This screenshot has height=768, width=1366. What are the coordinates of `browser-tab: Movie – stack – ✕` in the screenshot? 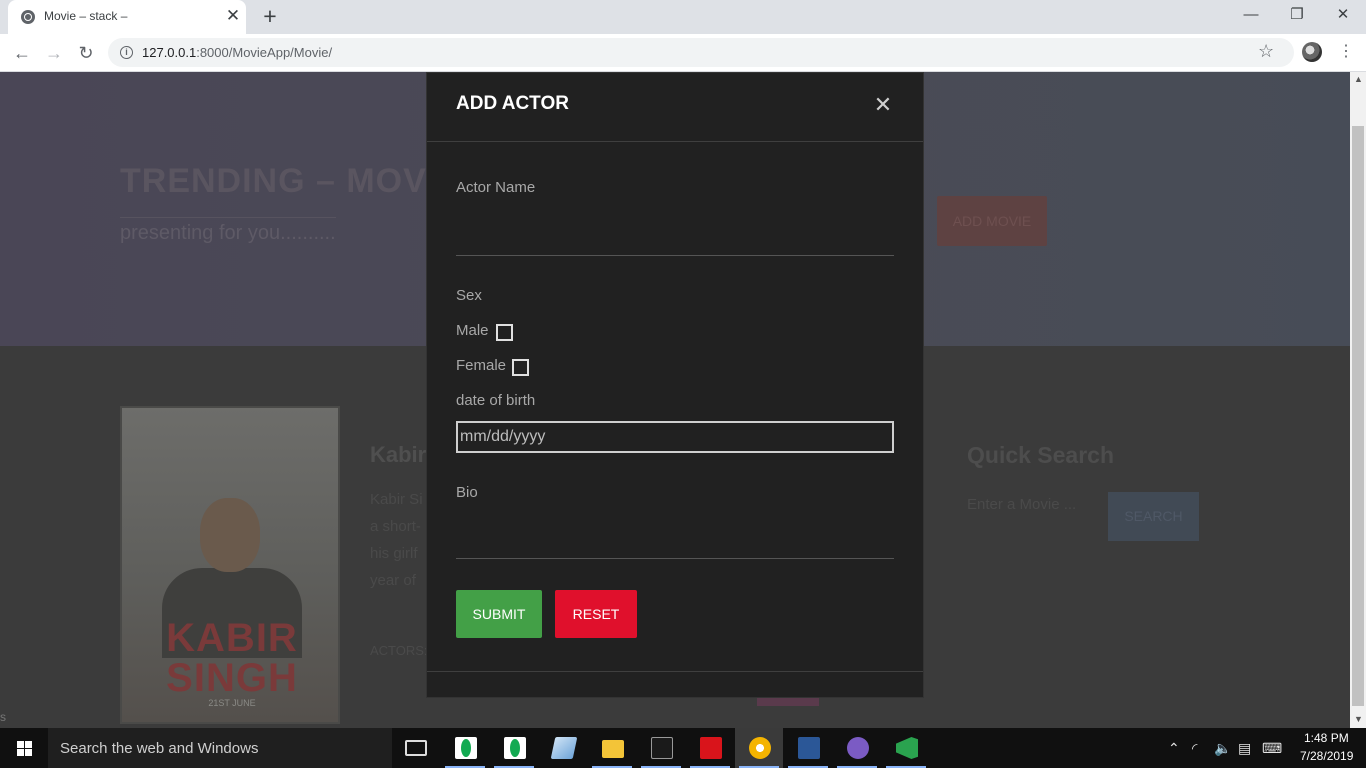 It's located at (127, 17).